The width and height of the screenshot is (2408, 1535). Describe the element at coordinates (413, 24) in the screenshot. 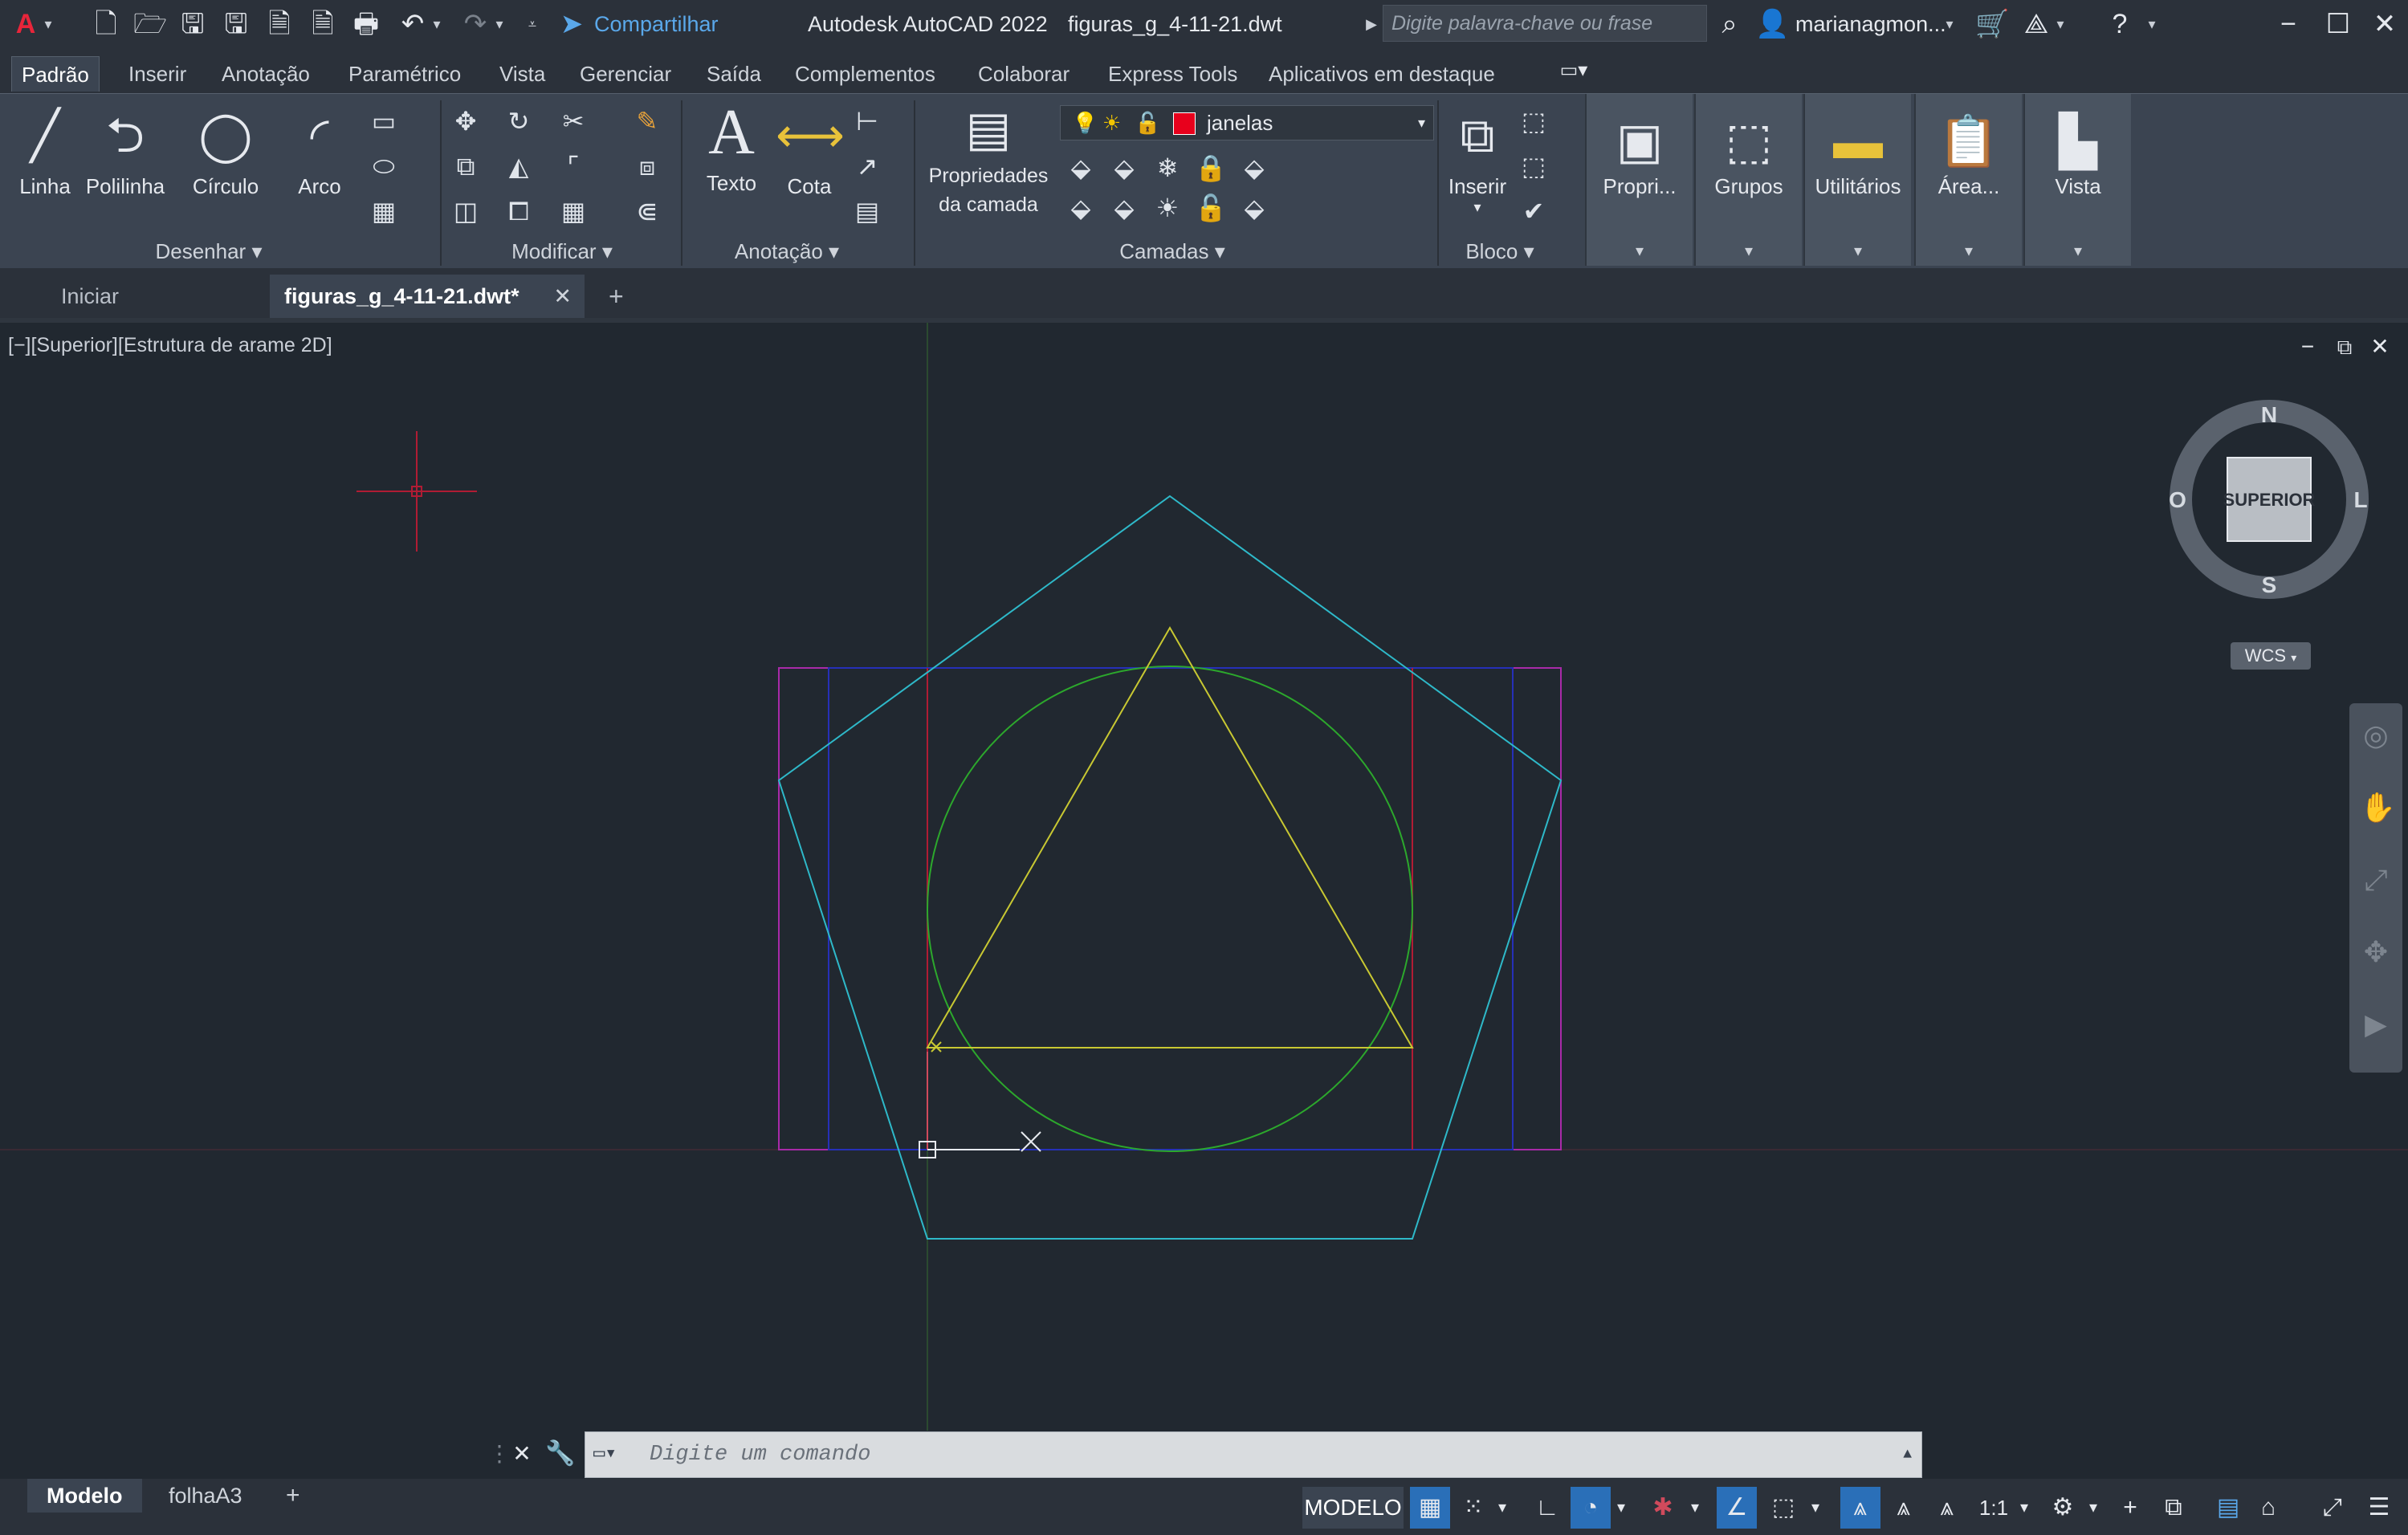

I see `undo-icon: ↶` at that location.